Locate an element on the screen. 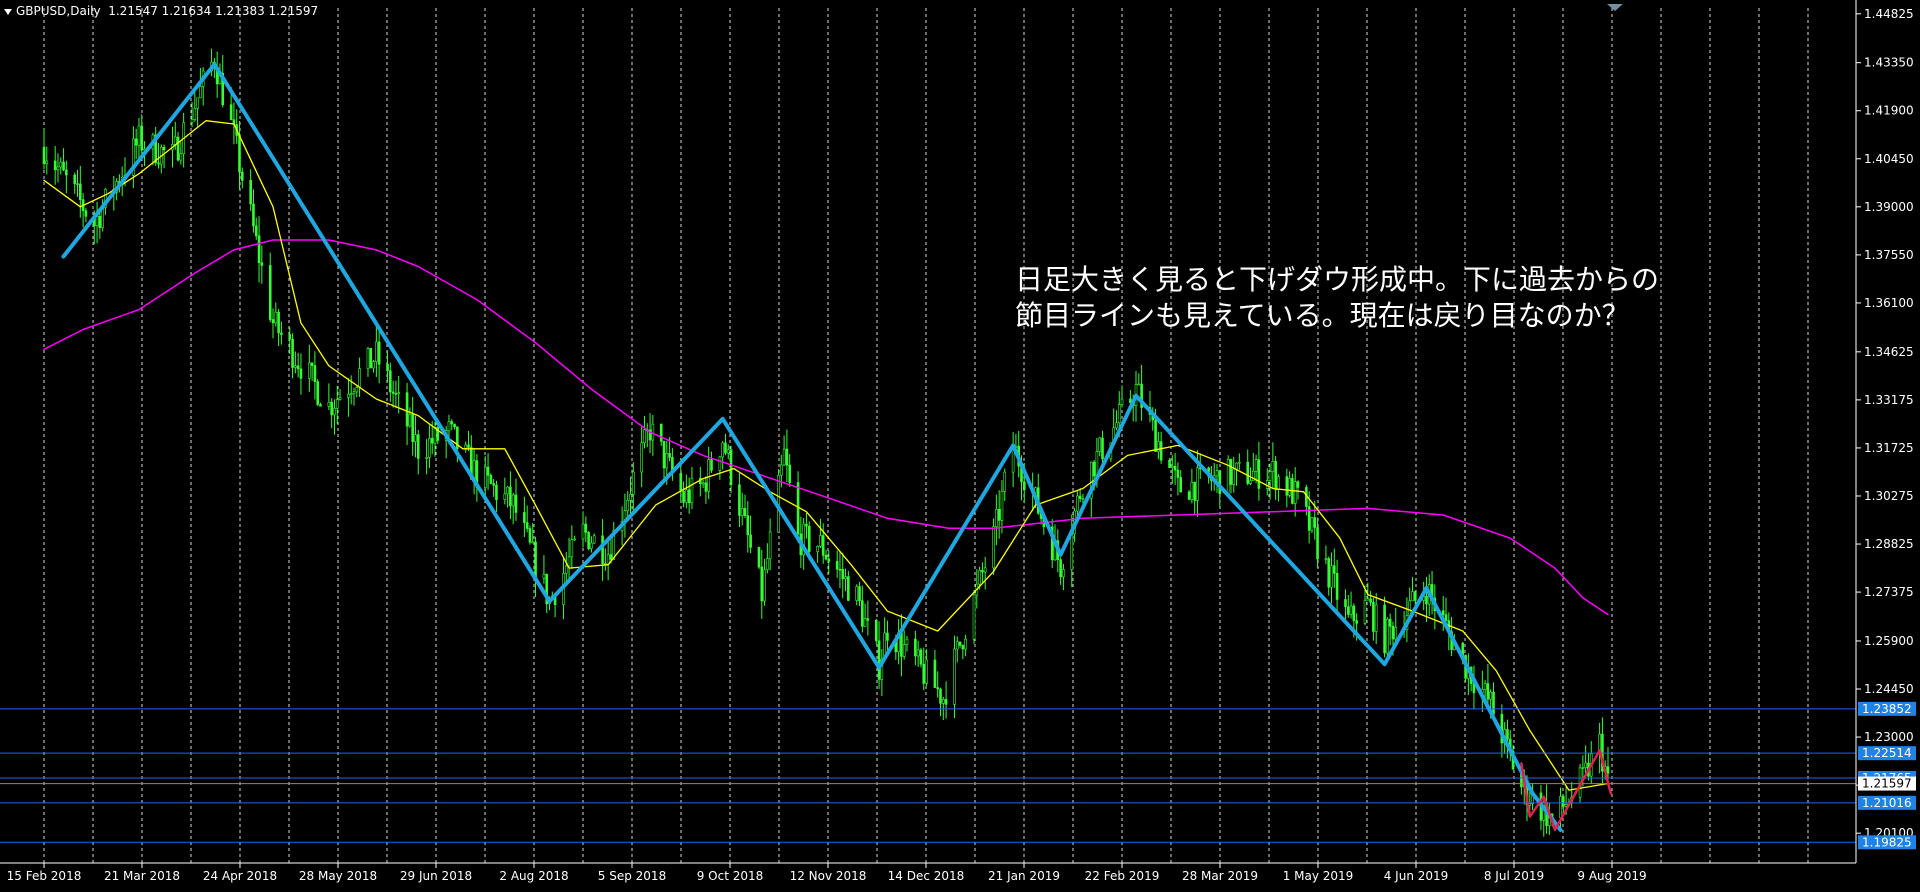 This screenshot has width=1920, height=892. time-tick-label: 2 Aug 2018 is located at coordinates (533, 876).